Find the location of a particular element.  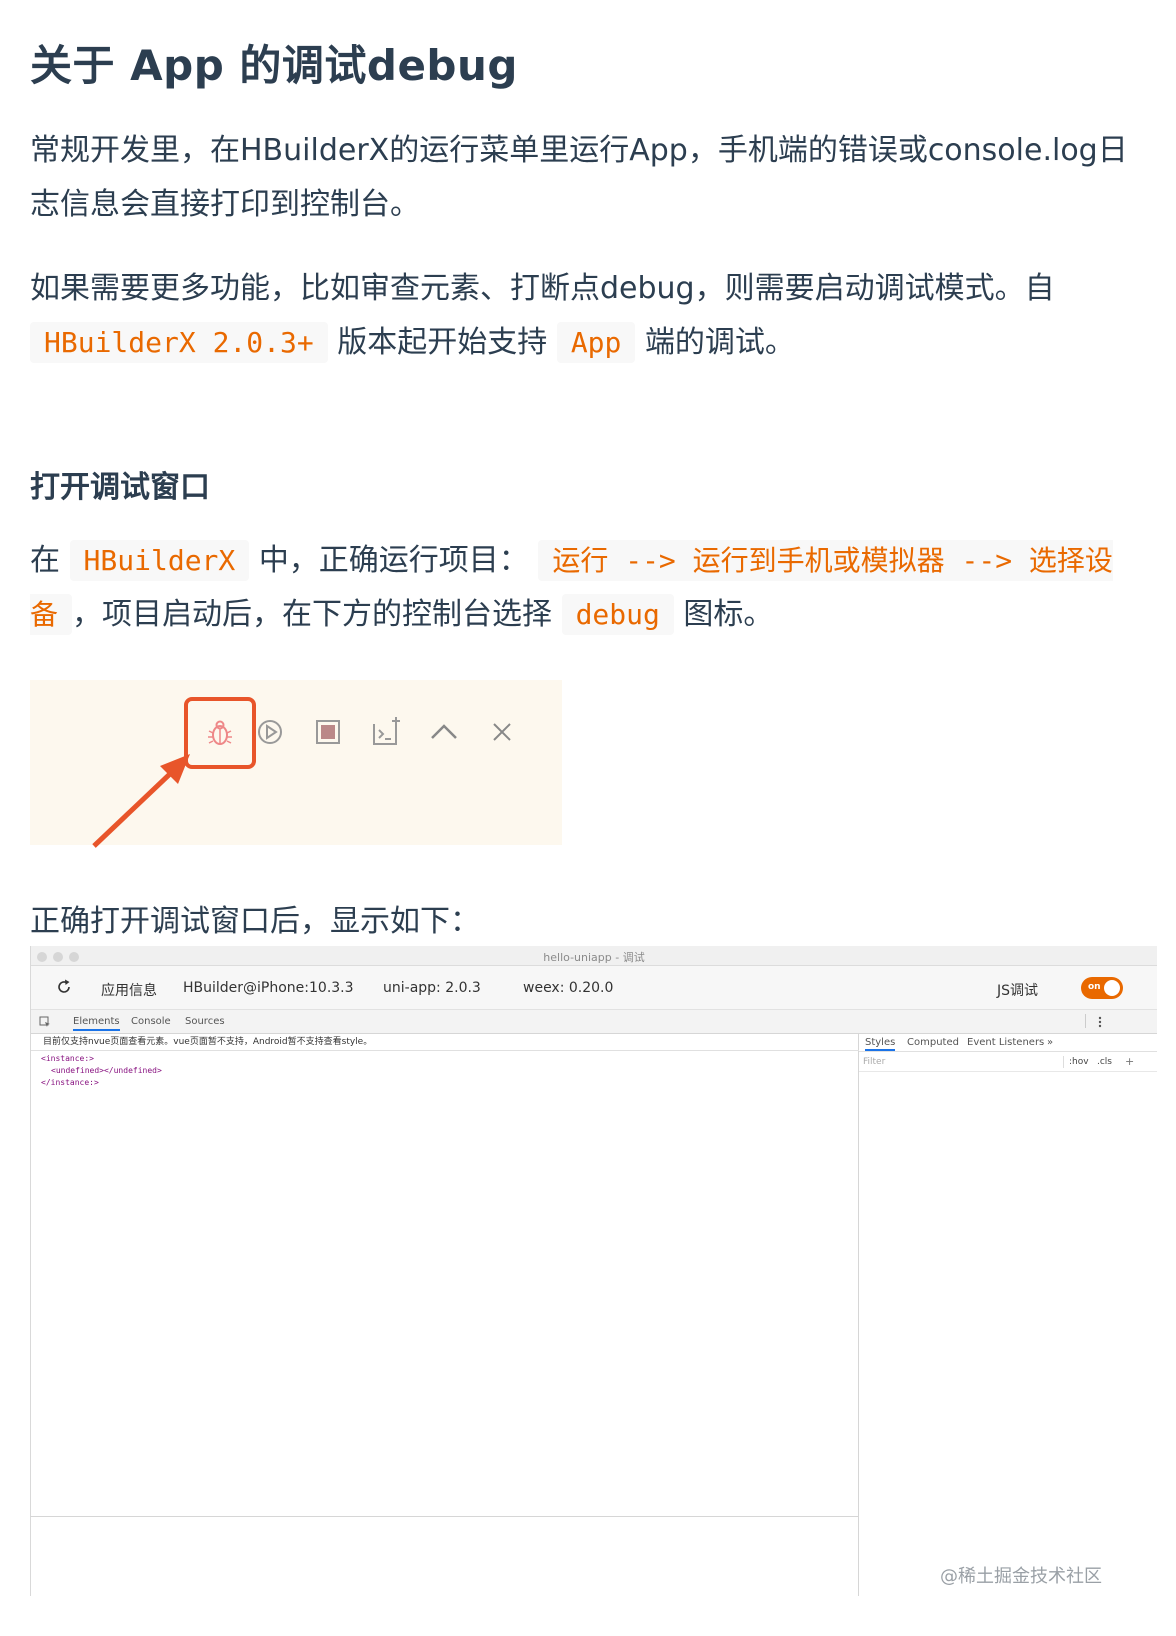

watermark: @稀土掘金技术社区 is located at coordinates (1021, 1576).